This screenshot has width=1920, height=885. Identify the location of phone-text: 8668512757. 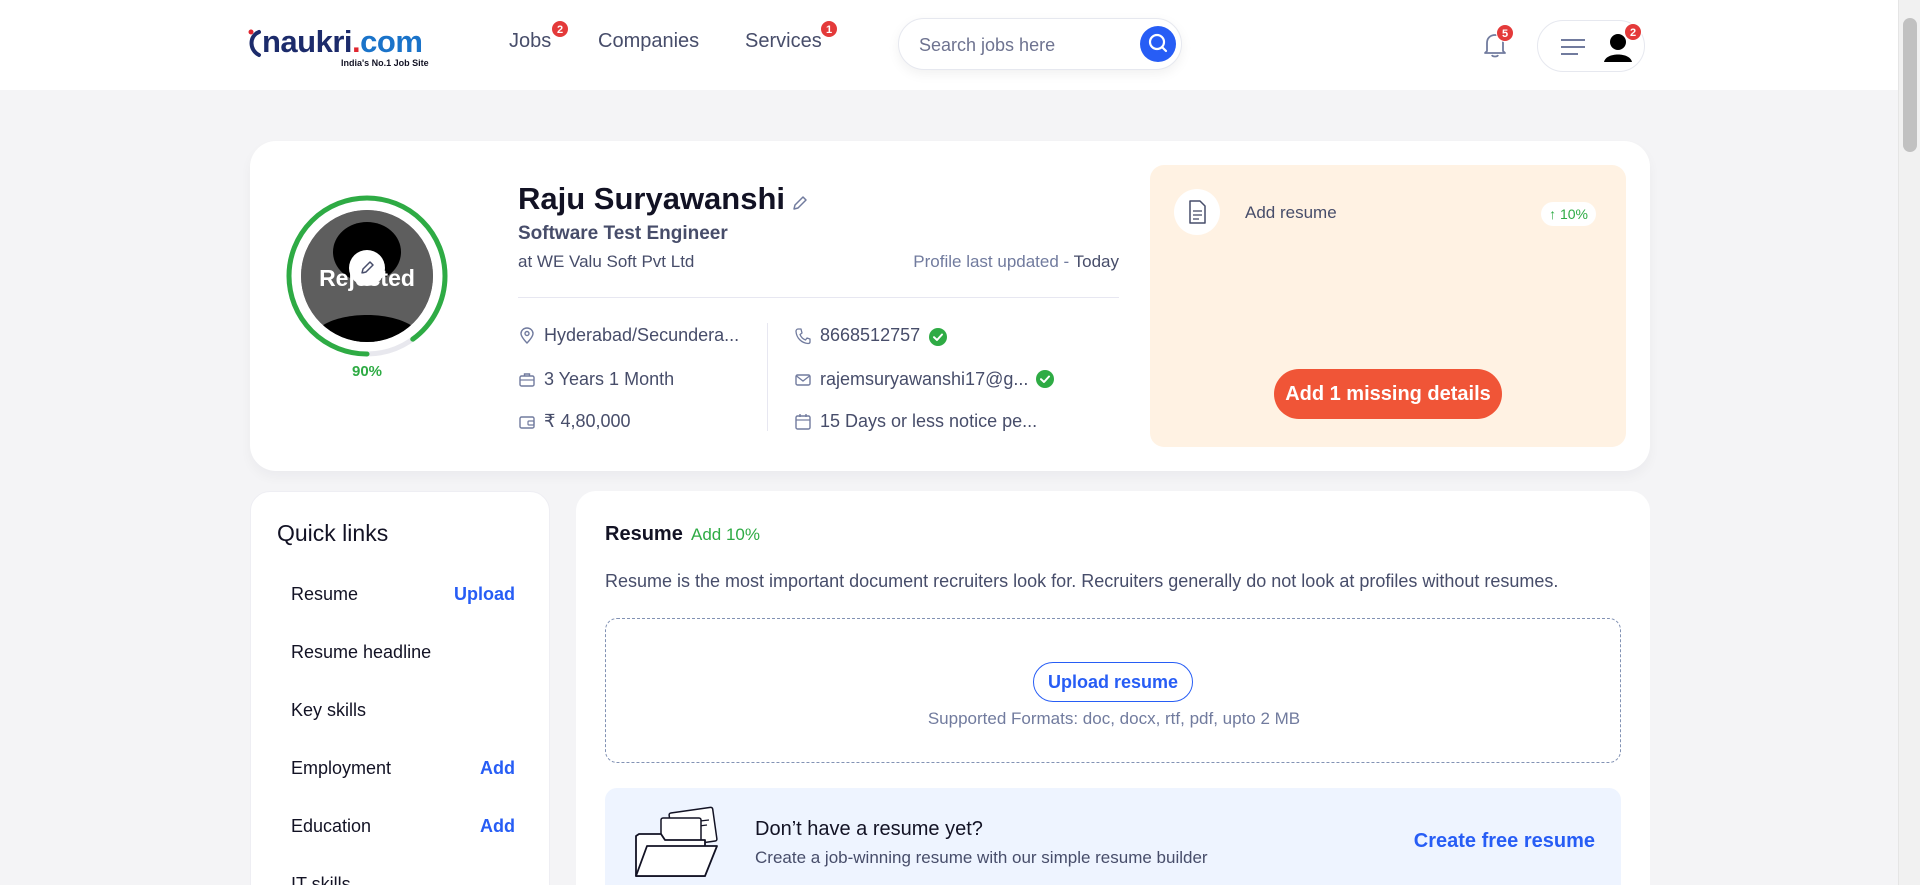
(870, 335).